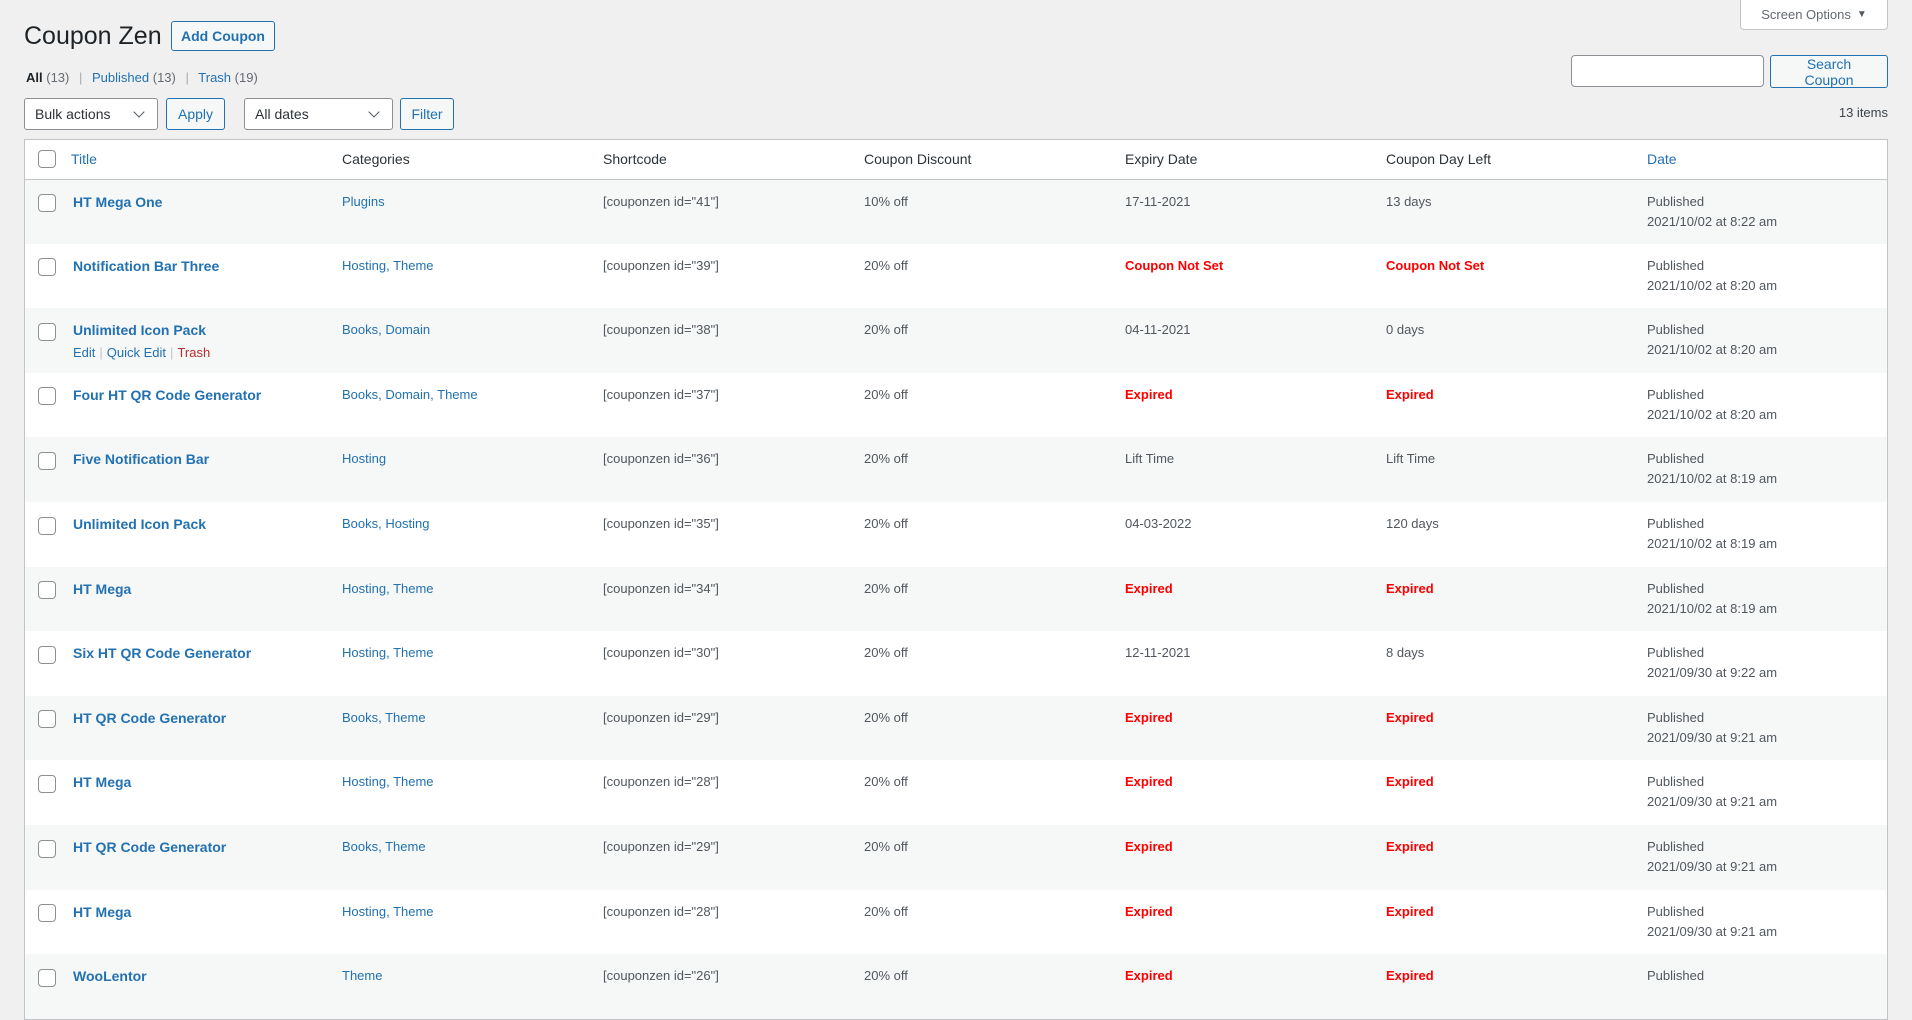 The width and height of the screenshot is (1912, 1020). What do you see at coordinates (1814, 15) in the screenshot?
I see `screen-options-button: Screen Options ▼` at bounding box center [1814, 15].